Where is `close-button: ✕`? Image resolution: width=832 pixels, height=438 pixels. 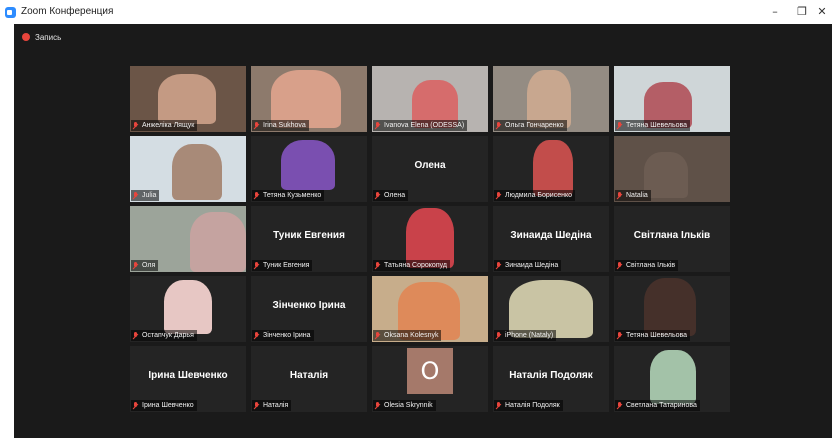 close-button: ✕ is located at coordinates (822, 12).